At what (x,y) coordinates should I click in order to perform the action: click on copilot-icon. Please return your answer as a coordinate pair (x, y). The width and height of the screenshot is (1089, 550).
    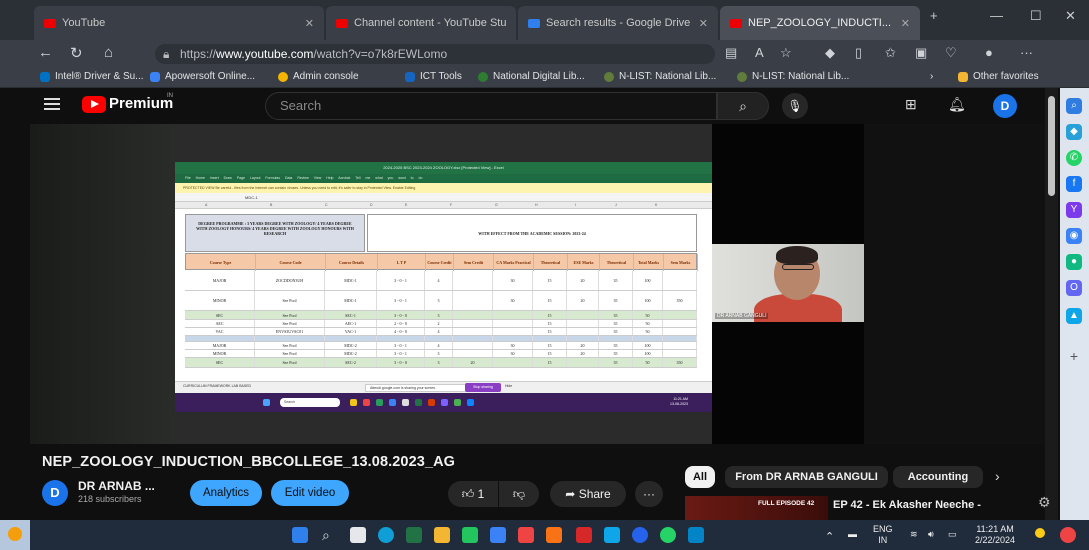
    Looking at the image, I should click on (1068, 535).